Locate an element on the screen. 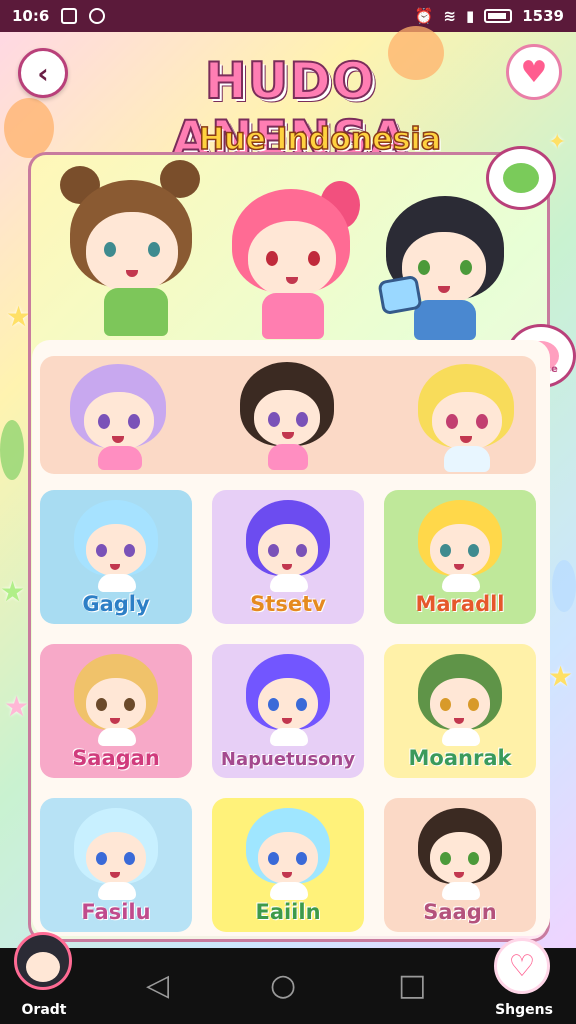 Image resolution: width=576 pixels, height=1024 pixels. character-card: Saagn is located at coordinates (460, 865).